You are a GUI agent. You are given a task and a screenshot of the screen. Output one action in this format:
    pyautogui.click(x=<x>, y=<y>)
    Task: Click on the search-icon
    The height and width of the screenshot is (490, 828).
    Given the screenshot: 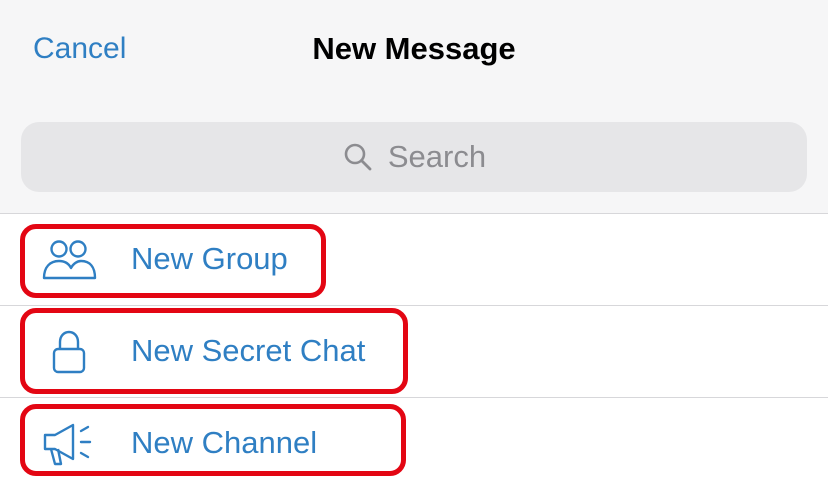 What is the action you would take?
    pyautogui.click(x=358, y=157)
    